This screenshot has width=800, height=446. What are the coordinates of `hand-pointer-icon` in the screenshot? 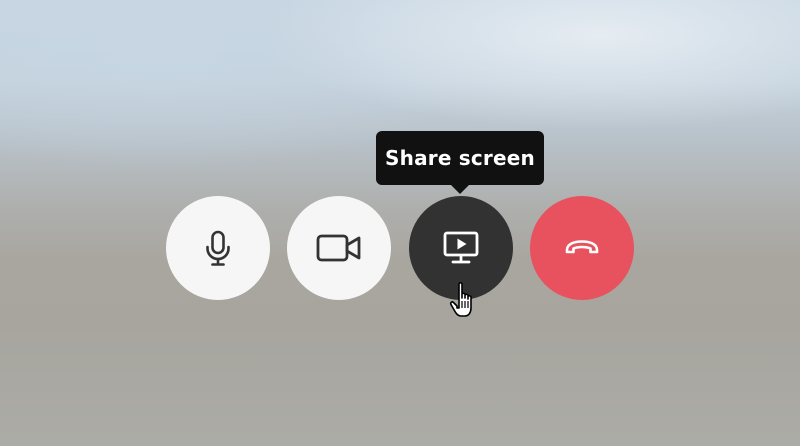 It's located at (460, 299).